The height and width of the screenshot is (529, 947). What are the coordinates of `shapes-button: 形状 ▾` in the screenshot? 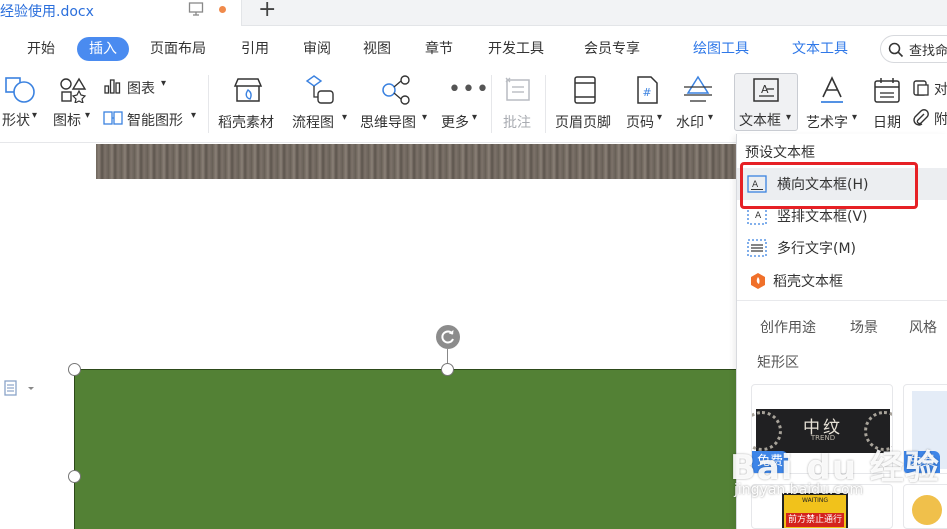 It's located at (22, 104).